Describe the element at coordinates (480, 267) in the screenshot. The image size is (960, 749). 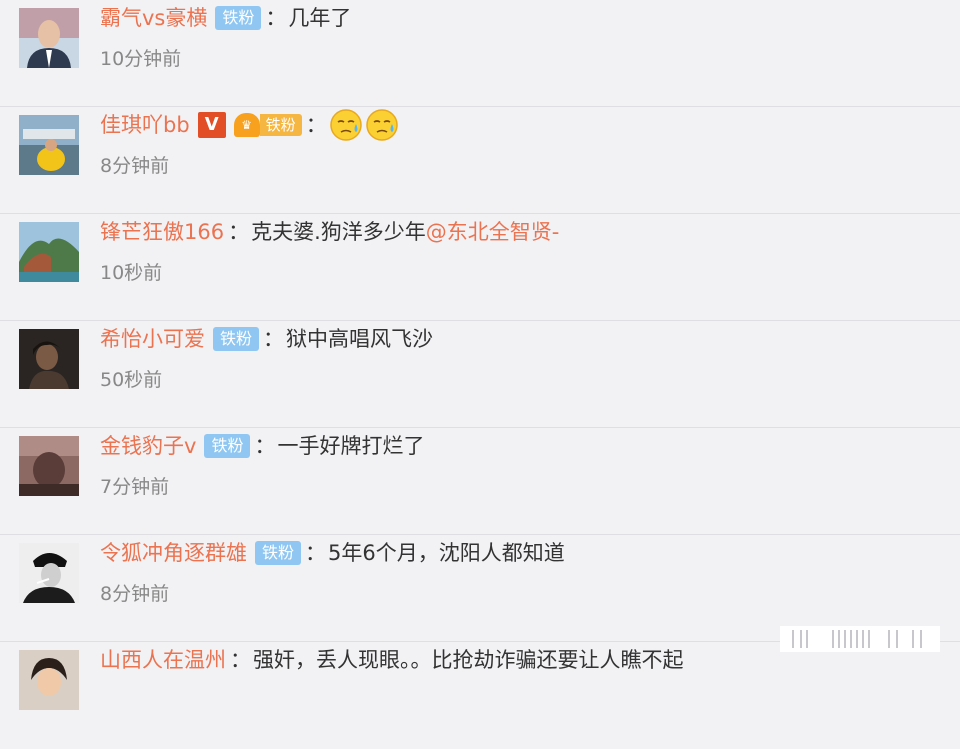
I see `comment-item: 锋芒狂傲166 ： 克夫婆.狗洋多少年 @东北全智贤- 10秒前` at that location.